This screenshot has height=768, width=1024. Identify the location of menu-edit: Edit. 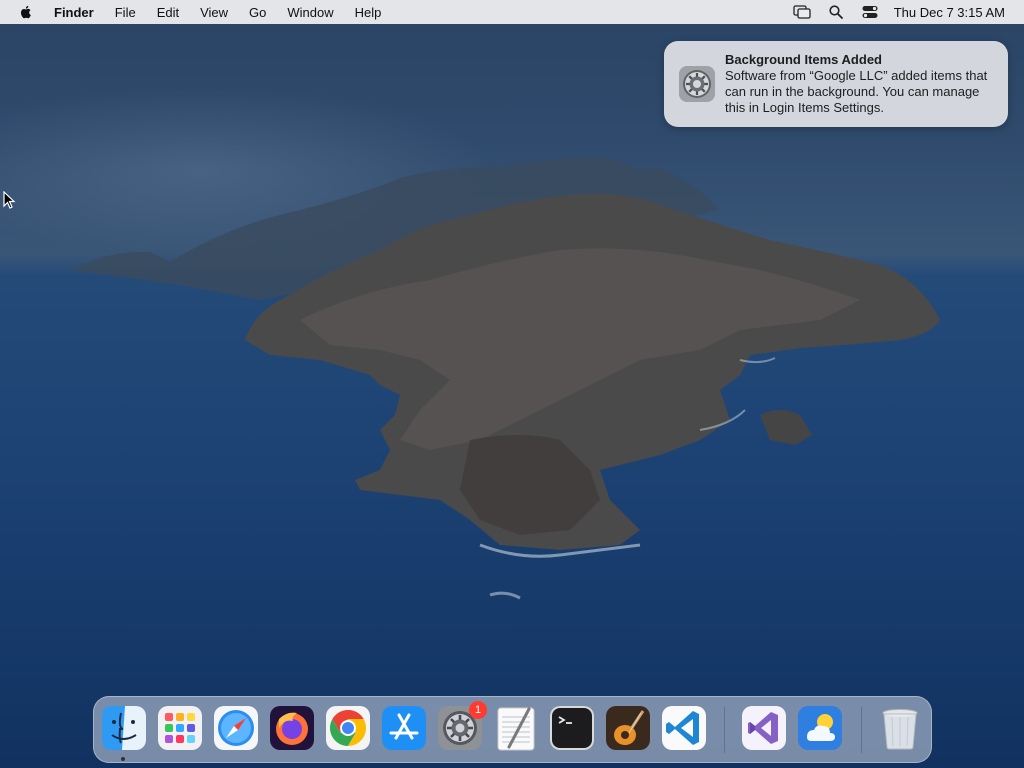
(168, 12).